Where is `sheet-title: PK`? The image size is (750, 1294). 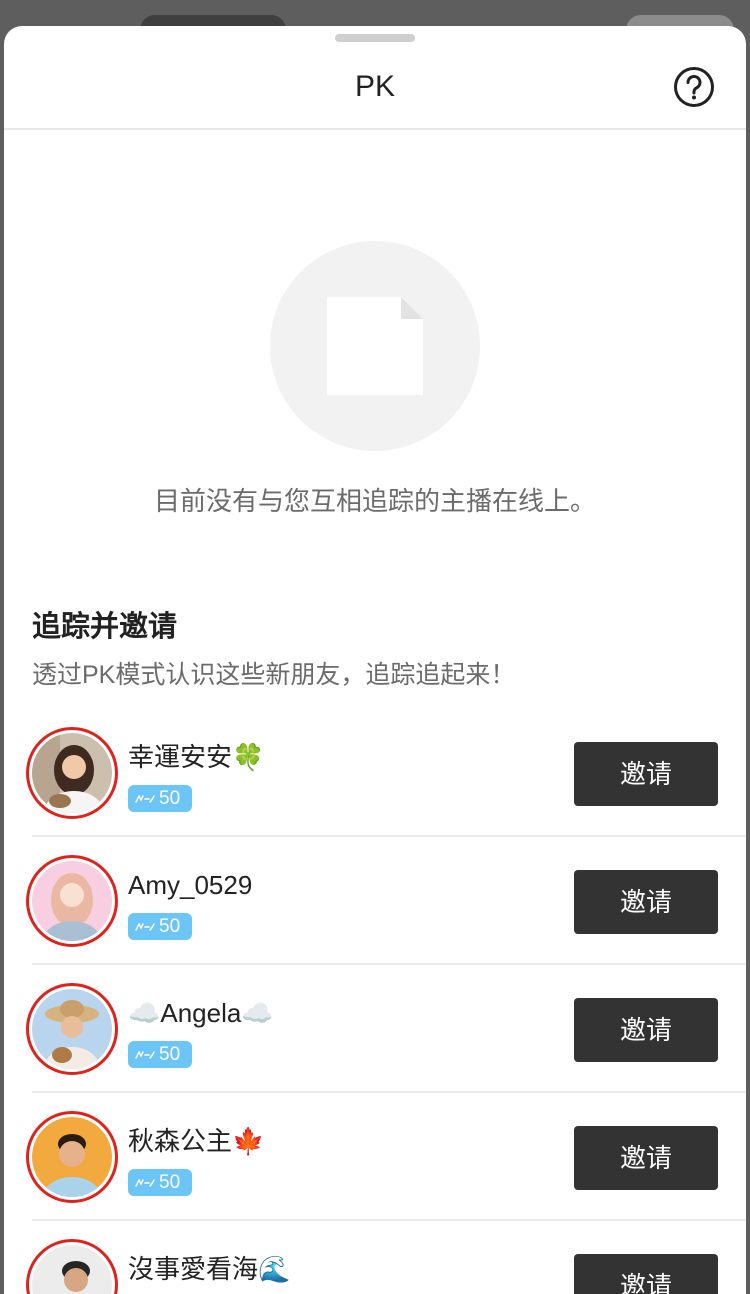
sheet-title: PK is located at coordinates (375, 86).